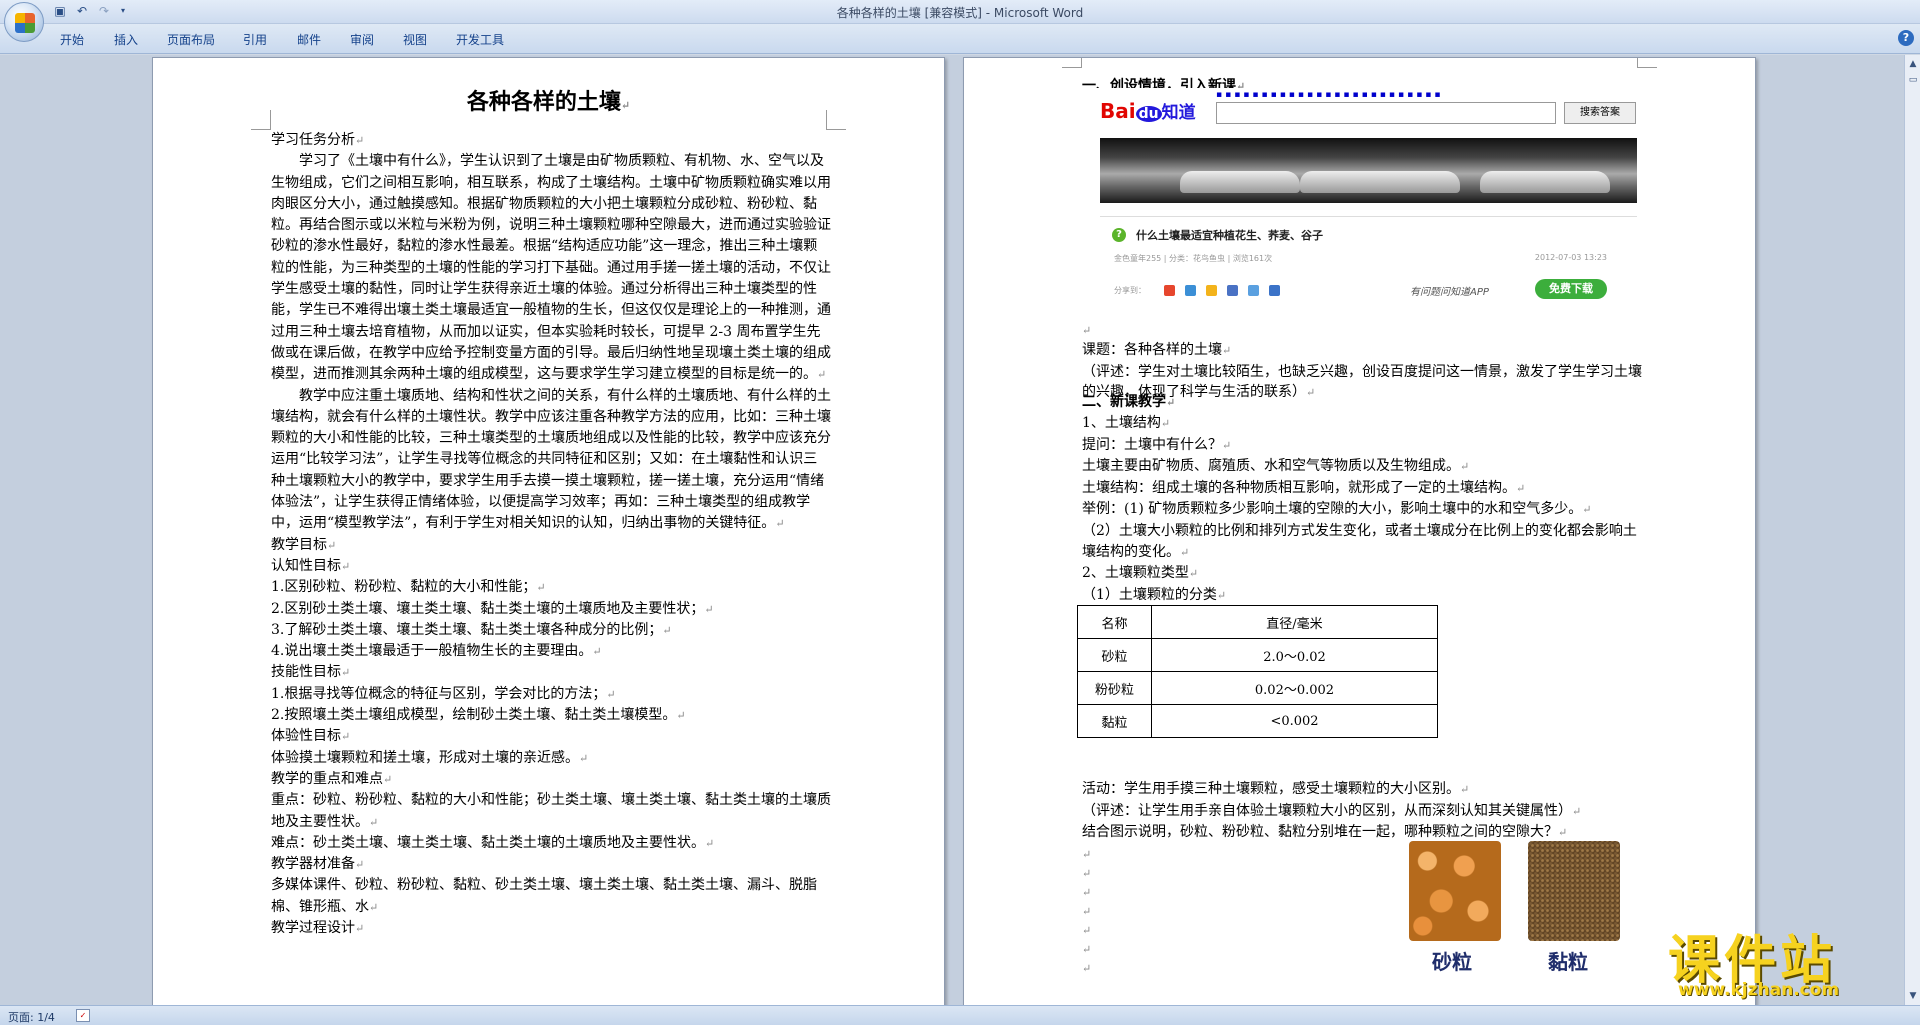 Image resolution: width=1920 pixels, height=1025 pixels. Describe the element at coordinates (436, 651) in the screenshot. I see `paragraph: 4.说出壤土类土壤最适于一般植物生长的主要理由。↵` at that location.